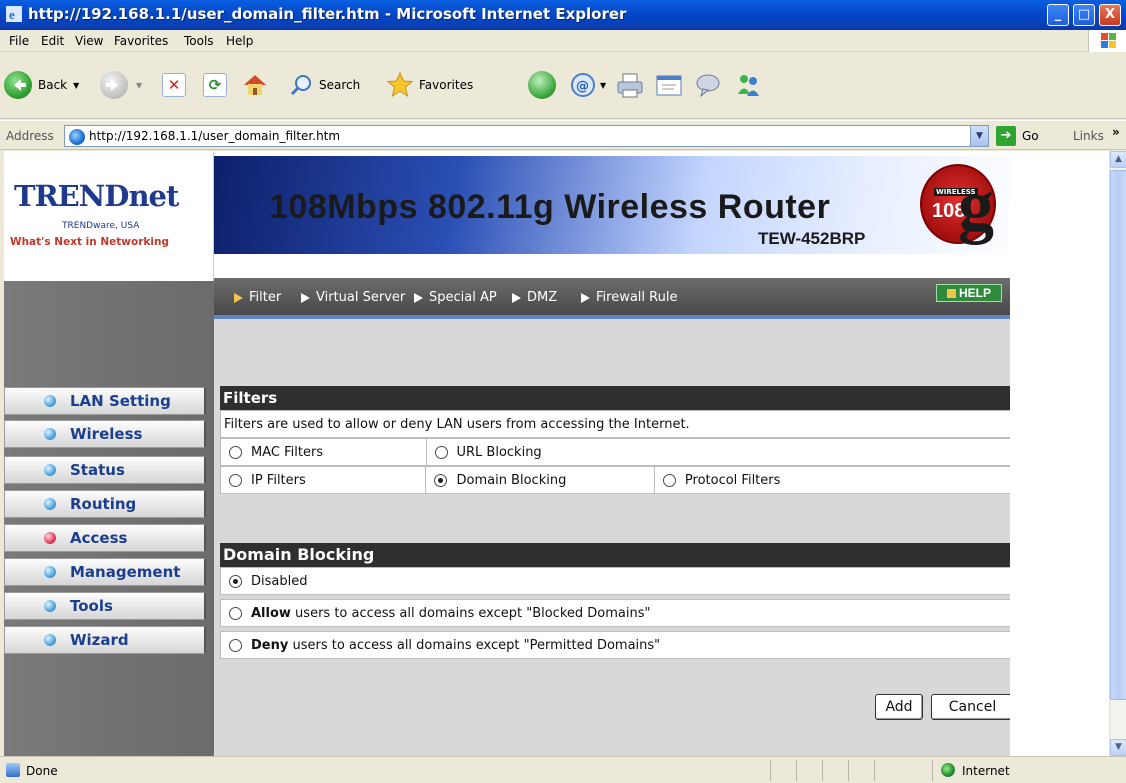 The height and width of the screenshot is (783, 1126). What do you see at coordinates (1116, 132) in the screenshot?
I see `chevron-right-icon: »` at bounding box center [1116, 132].